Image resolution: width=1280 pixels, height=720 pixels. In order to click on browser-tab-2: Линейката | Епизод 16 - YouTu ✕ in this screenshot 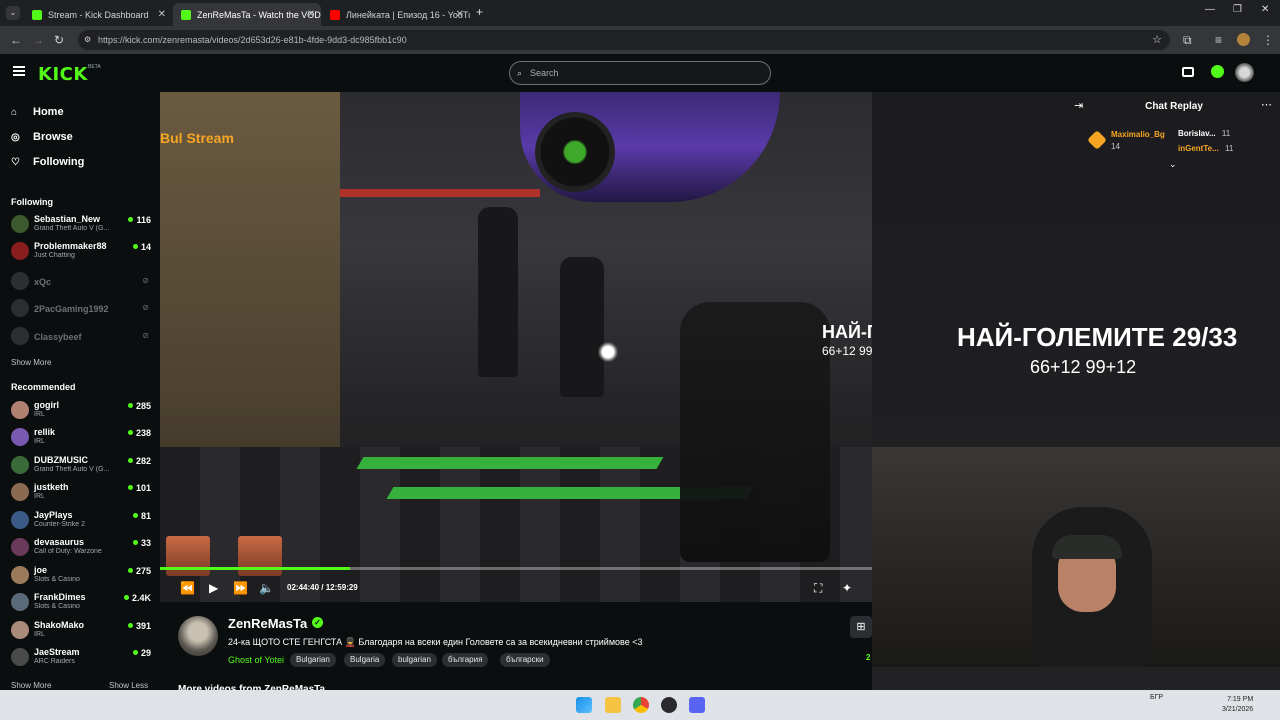, I will do `click(396, 14)`.